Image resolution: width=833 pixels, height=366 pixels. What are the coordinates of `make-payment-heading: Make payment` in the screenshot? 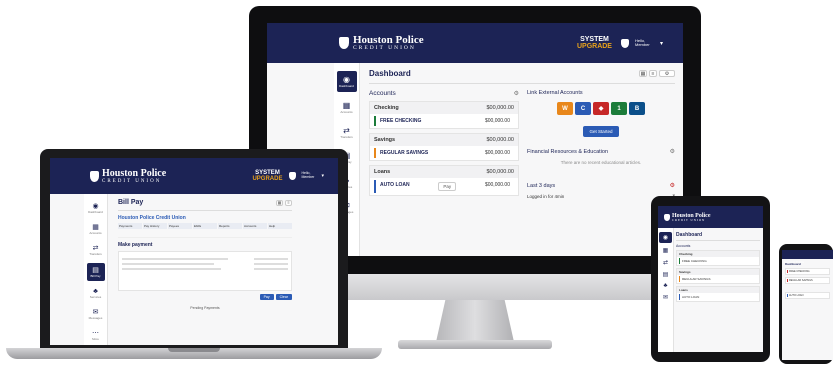 It's located at (135, 245).